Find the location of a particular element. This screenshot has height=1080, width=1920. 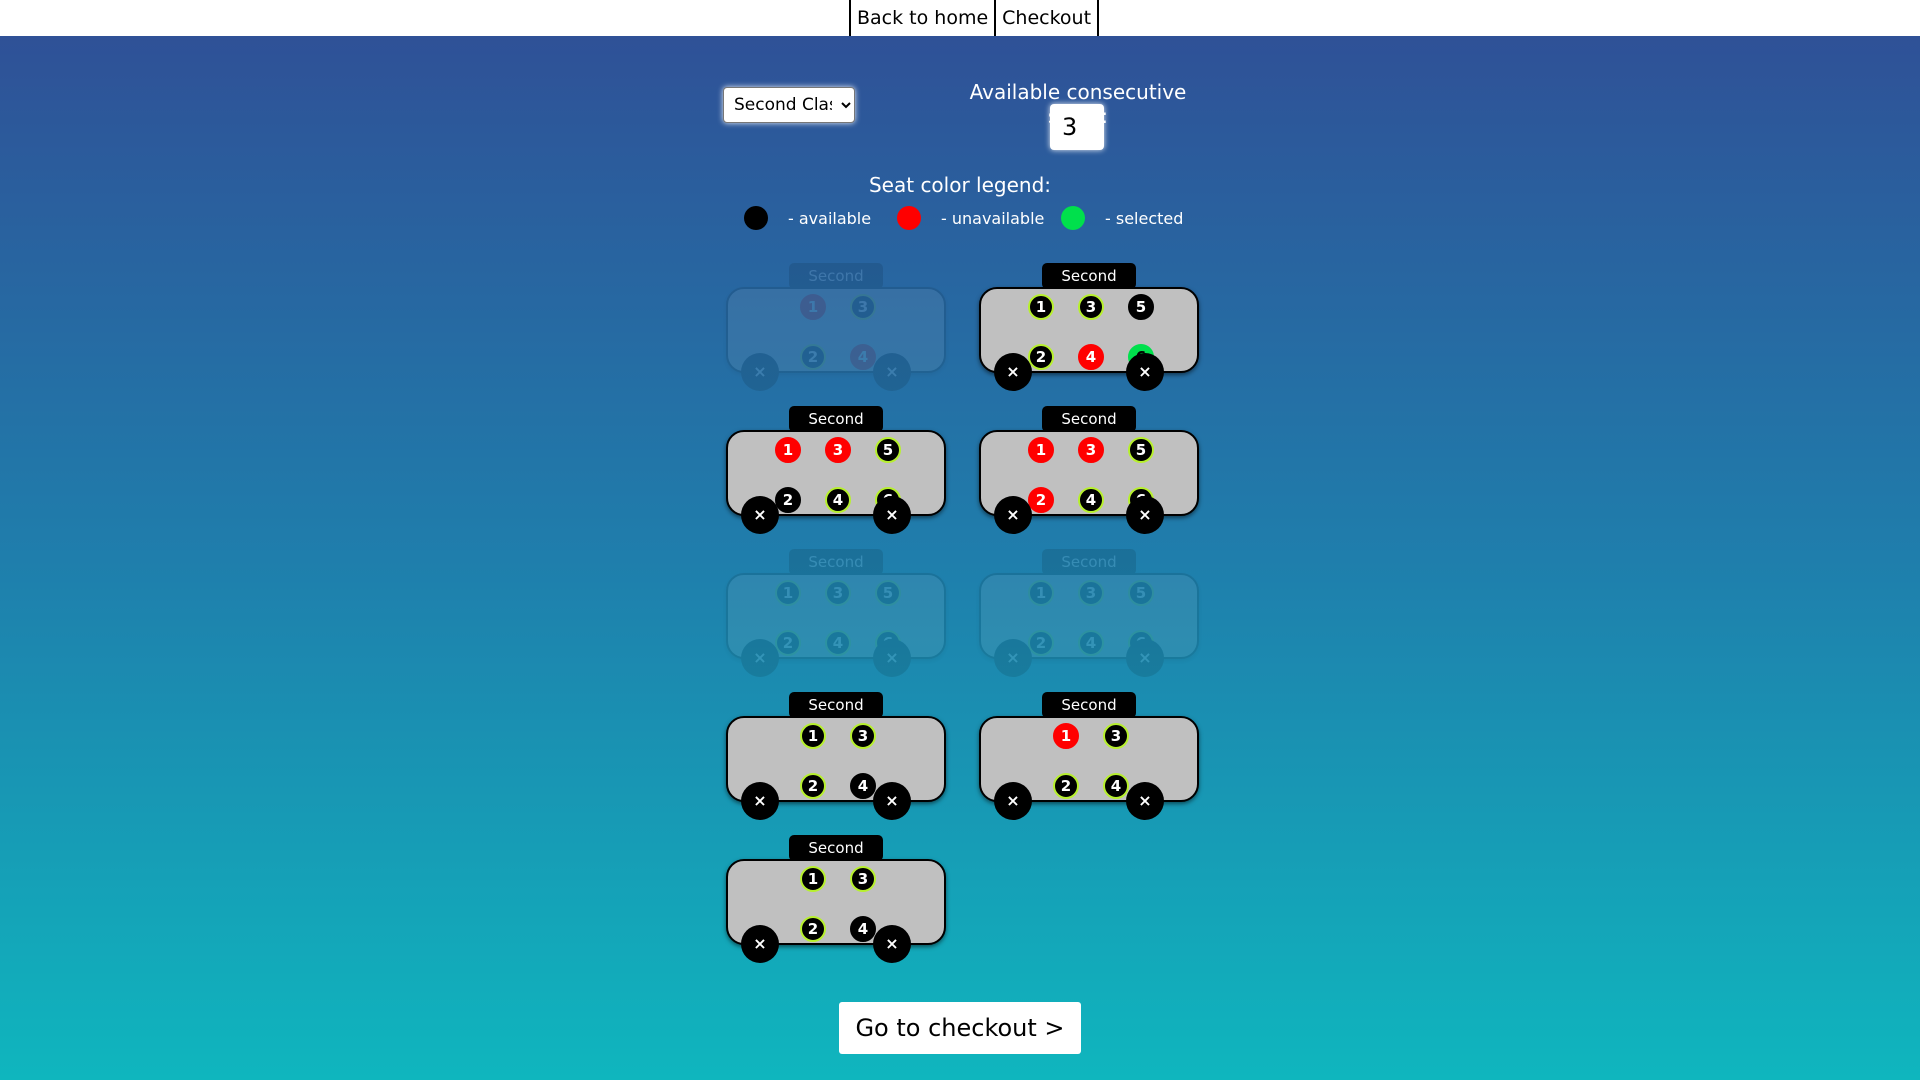

unavailable-color-dot is located at coordinates (909, 218).